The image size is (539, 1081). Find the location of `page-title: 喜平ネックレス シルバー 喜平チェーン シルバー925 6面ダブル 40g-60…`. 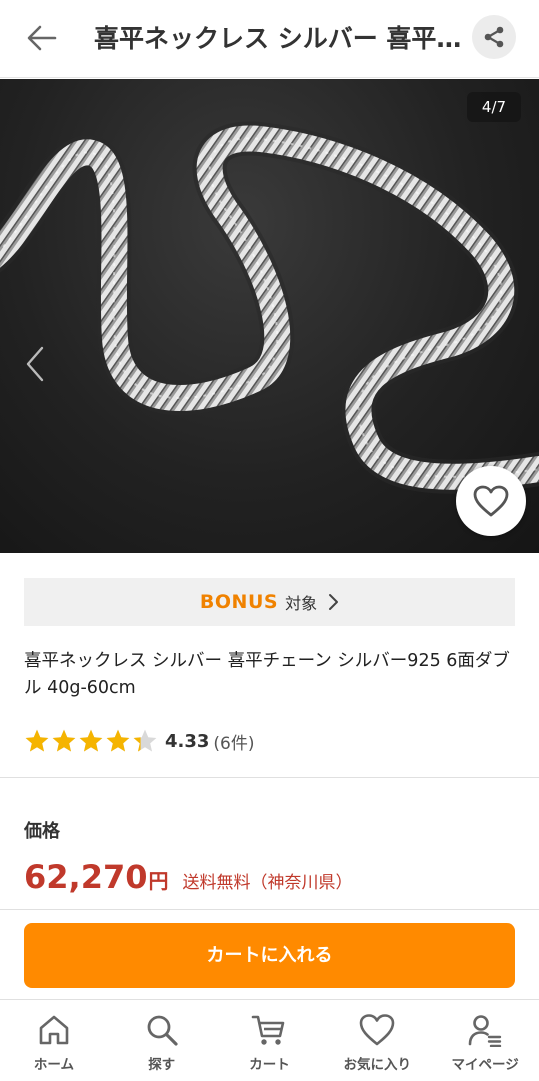

page-title: 喜平ネックレス シルバー 喜平チェーン シルバー925 6面ダブル 40g-60… is located at coordinates (280, 38).